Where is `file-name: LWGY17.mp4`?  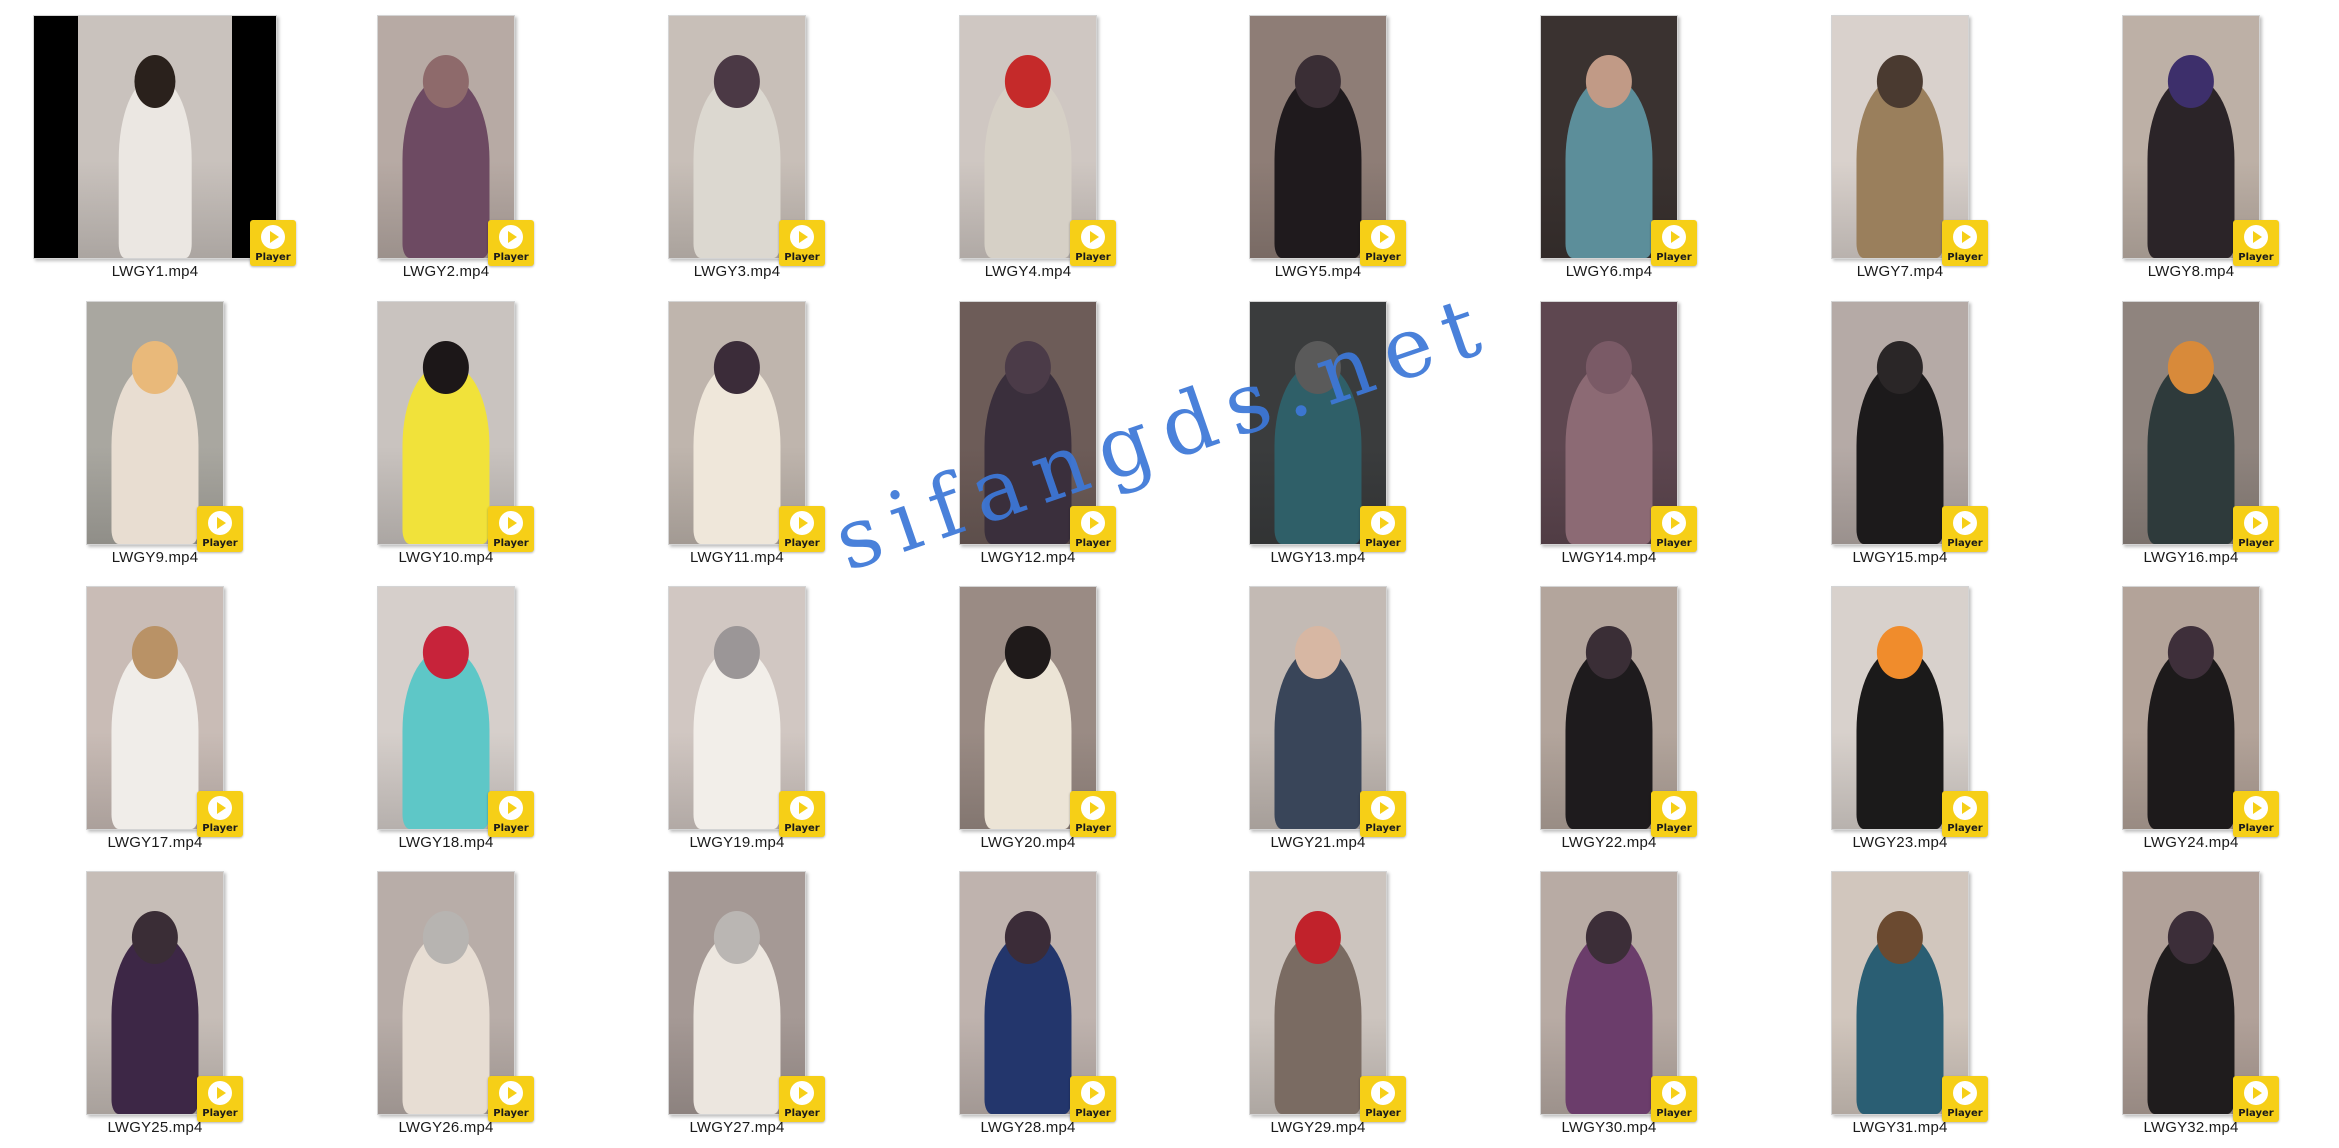 file-name: LWGY17.mp4 is located at coordinates (155, 842).